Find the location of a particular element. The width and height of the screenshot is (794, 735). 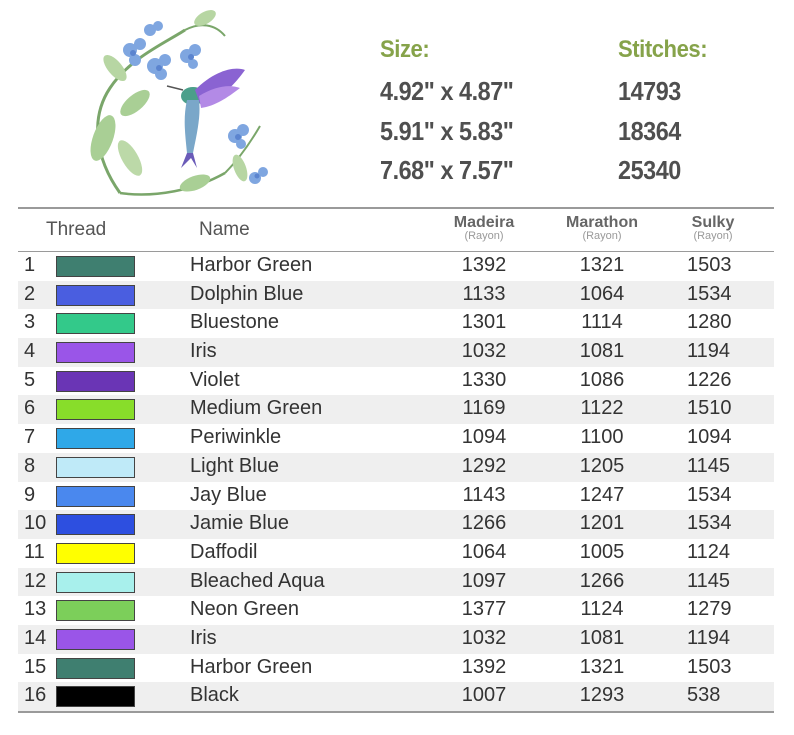

size-header: Size: is located at coordinates (405, 49).